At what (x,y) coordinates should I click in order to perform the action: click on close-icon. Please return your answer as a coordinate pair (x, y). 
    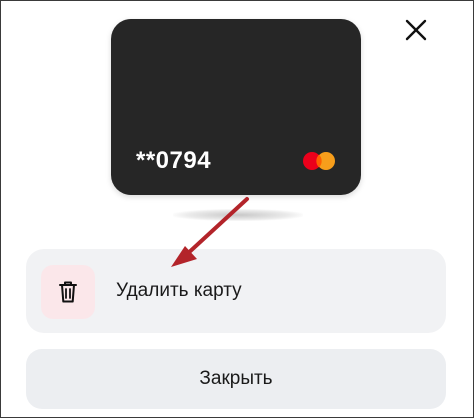
    Looking at the image, I should click on (416, 30).